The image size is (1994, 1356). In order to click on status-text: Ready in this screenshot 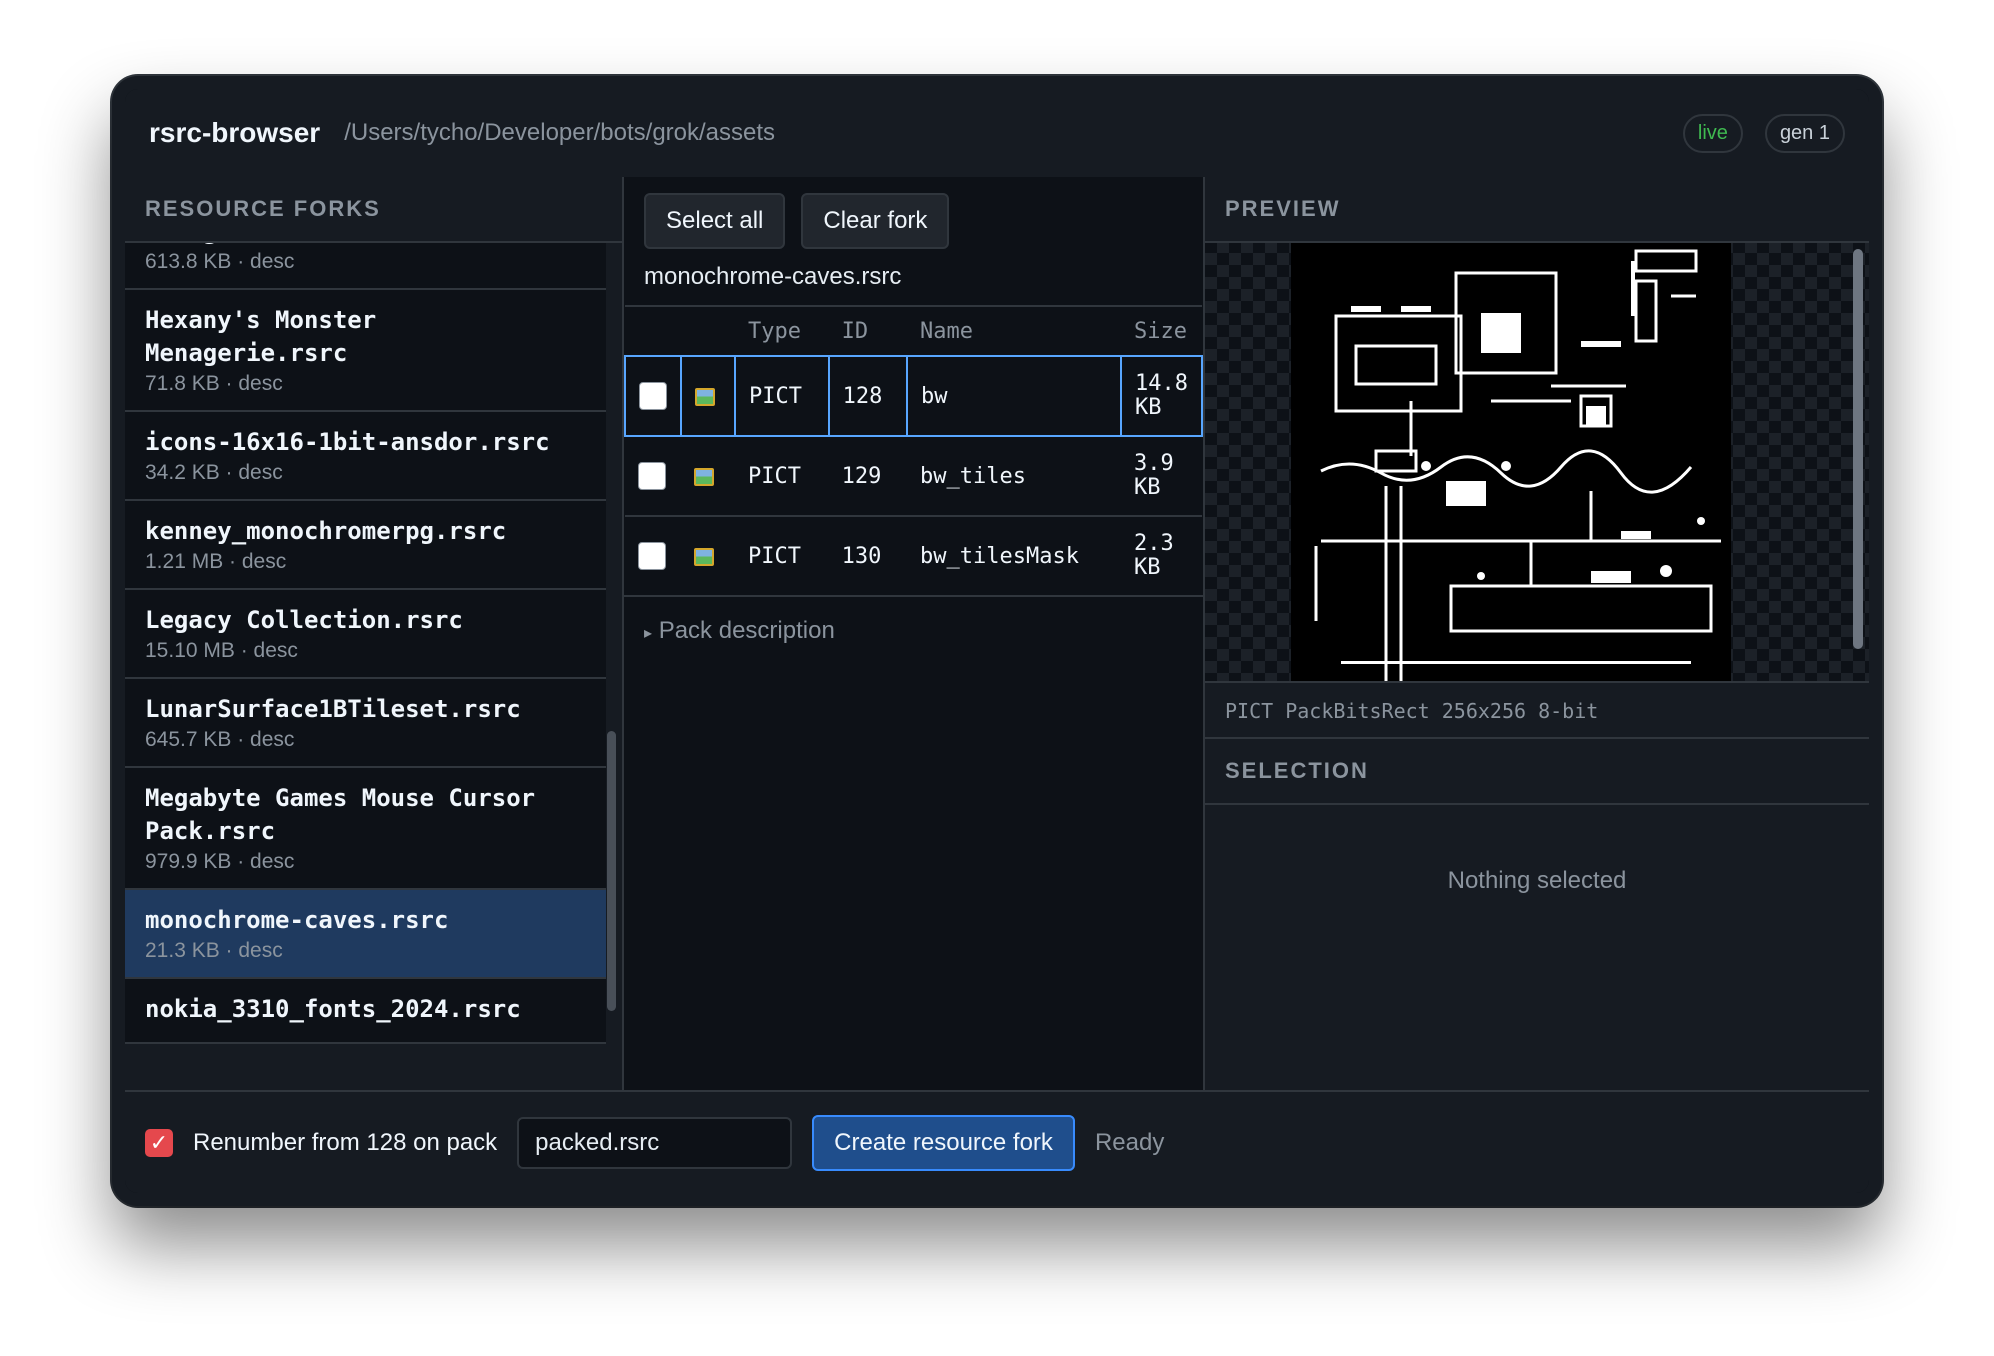, I will do `click(1129, 1142)`.